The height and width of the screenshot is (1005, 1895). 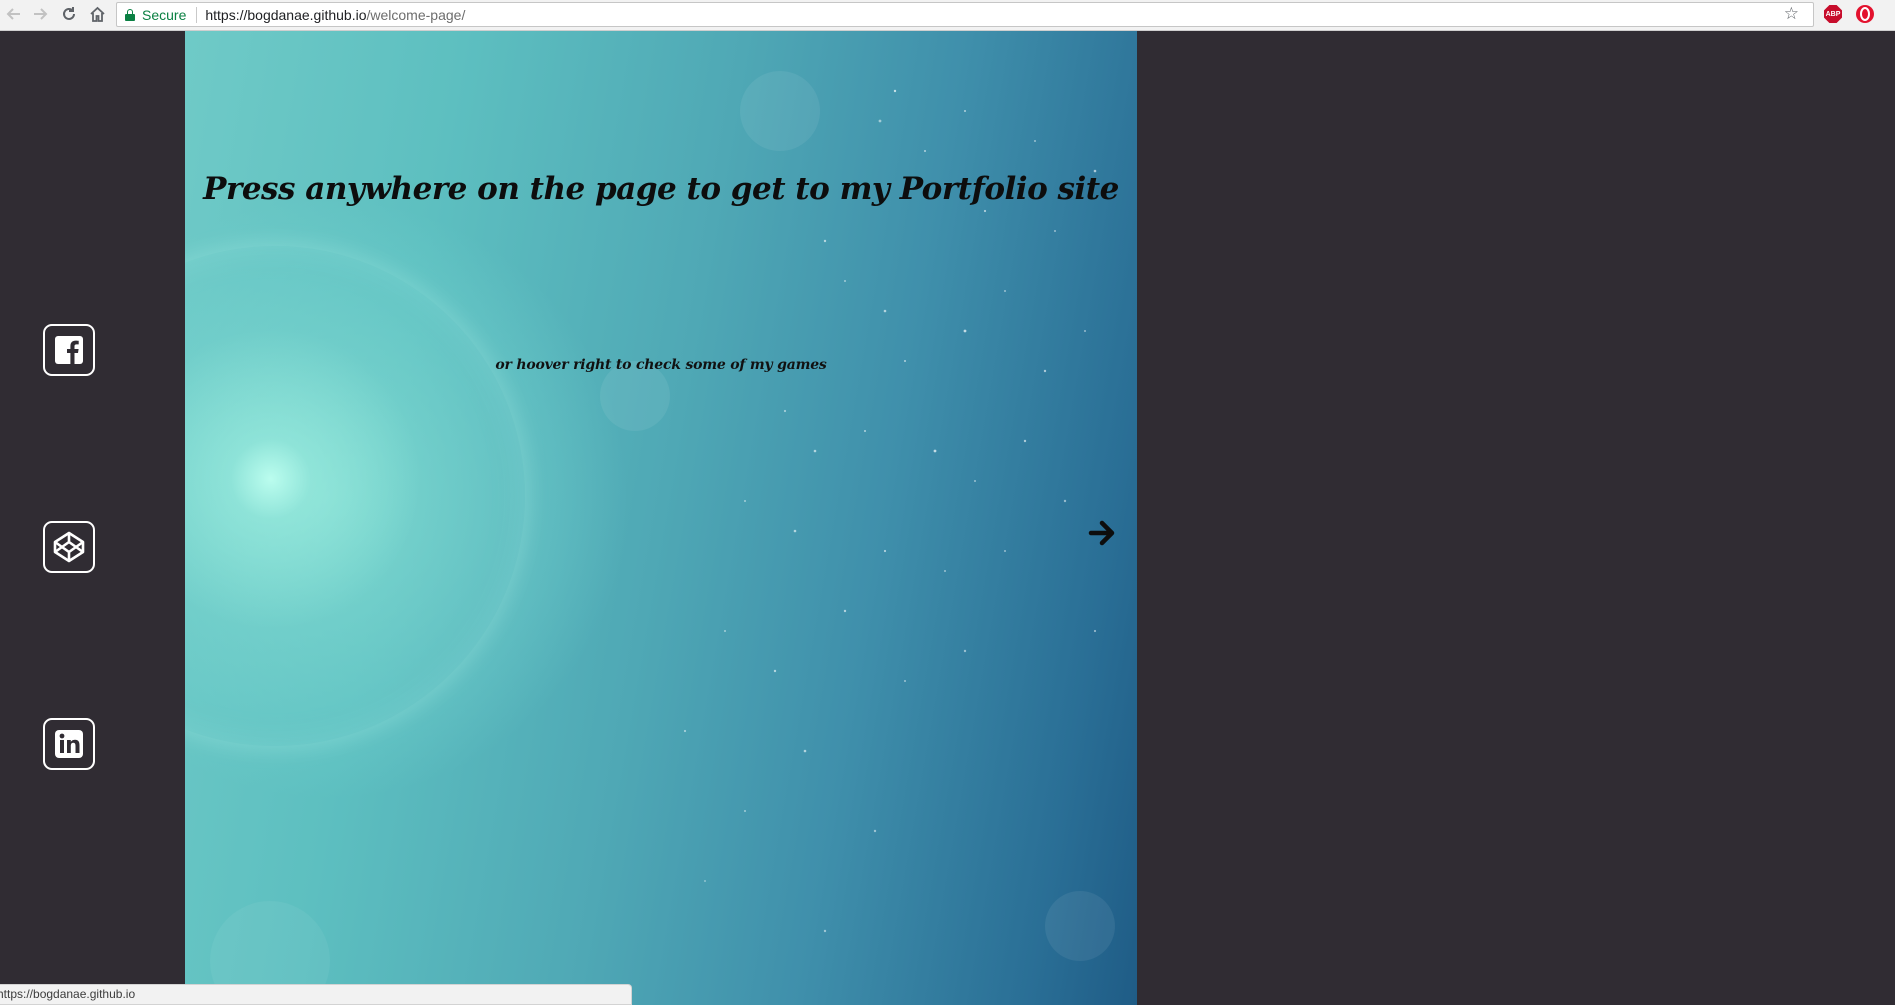 I want to click on reload-icon, so click(x=69, y=14).